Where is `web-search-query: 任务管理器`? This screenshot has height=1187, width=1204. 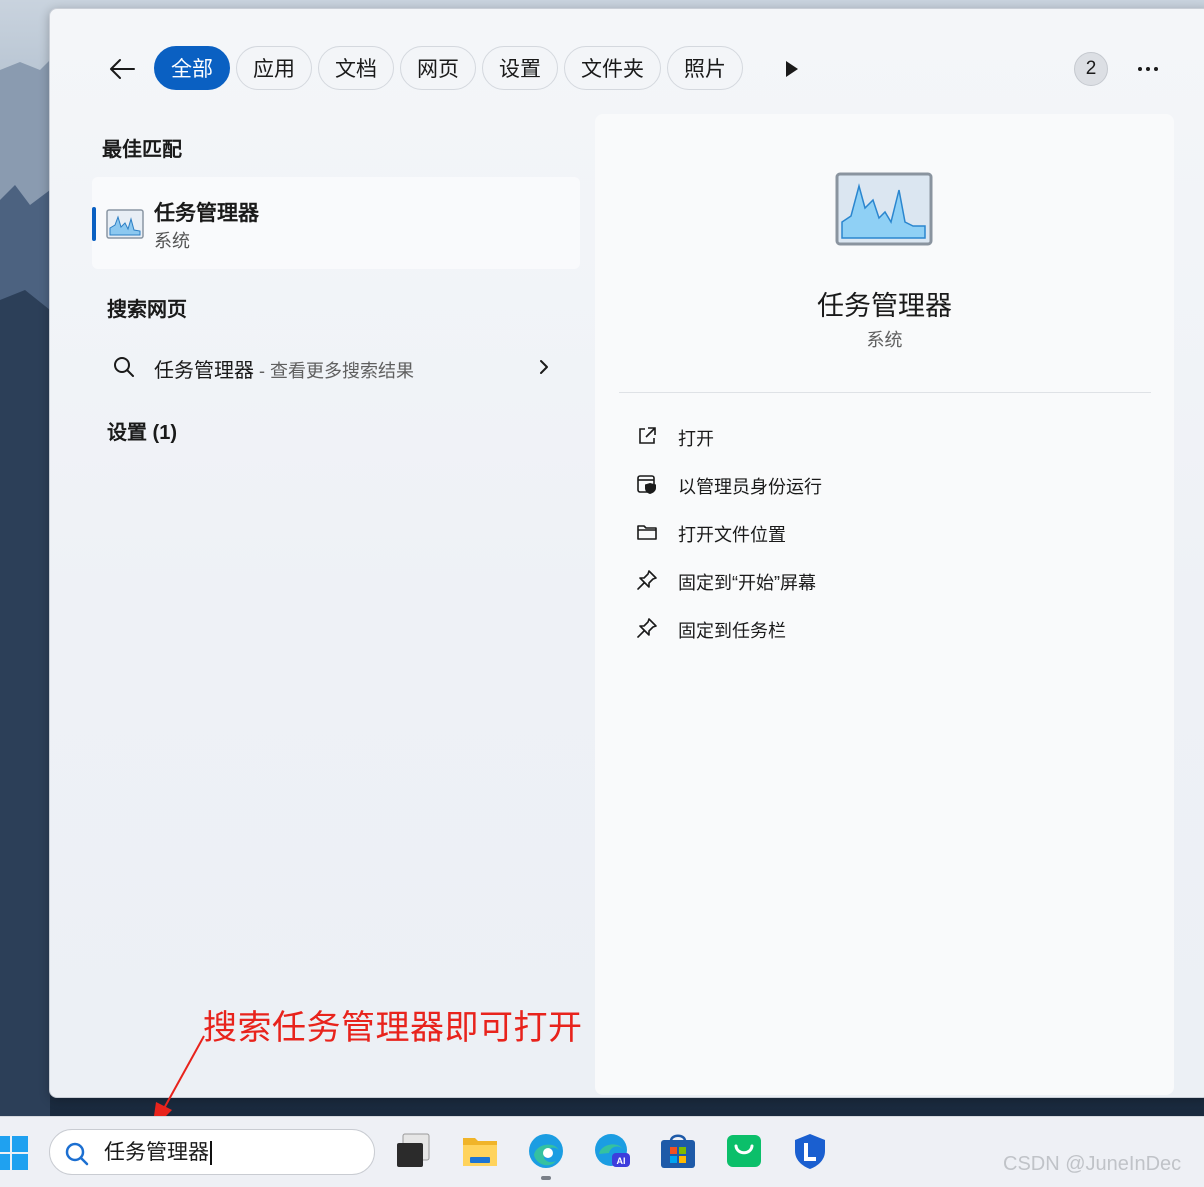
web-search-query: 任务管理器 is located at coordinates (204, 371).